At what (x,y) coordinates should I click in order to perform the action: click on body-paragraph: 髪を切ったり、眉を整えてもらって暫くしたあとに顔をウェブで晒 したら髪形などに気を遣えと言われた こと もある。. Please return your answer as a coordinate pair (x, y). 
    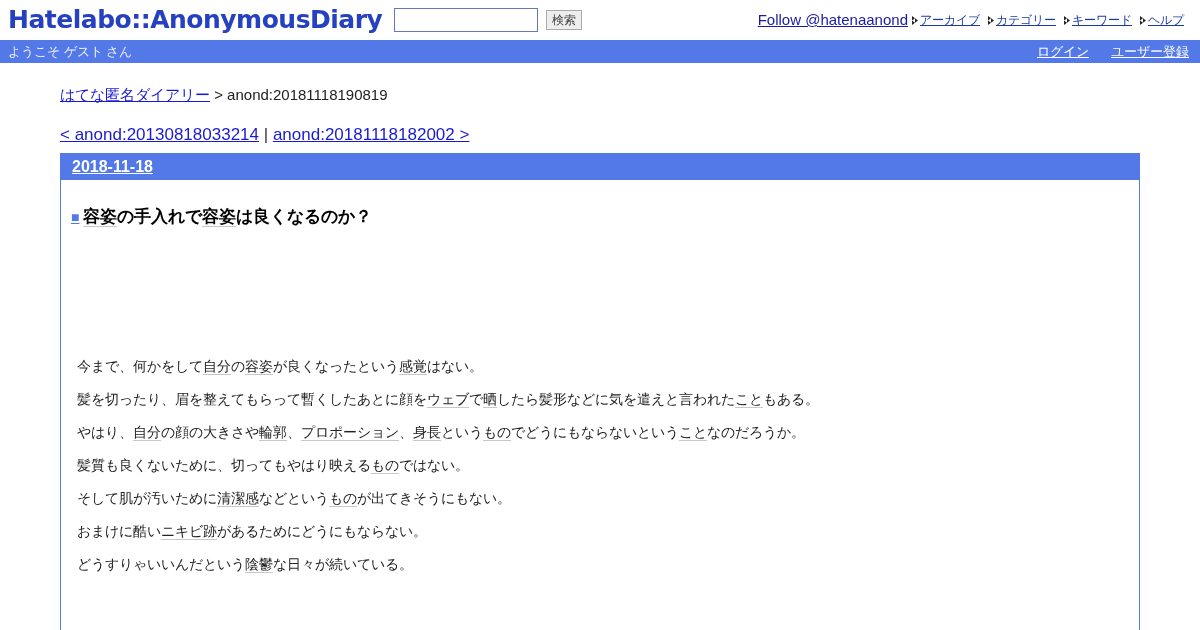
    Looking at the image, I should click on (448, 399).